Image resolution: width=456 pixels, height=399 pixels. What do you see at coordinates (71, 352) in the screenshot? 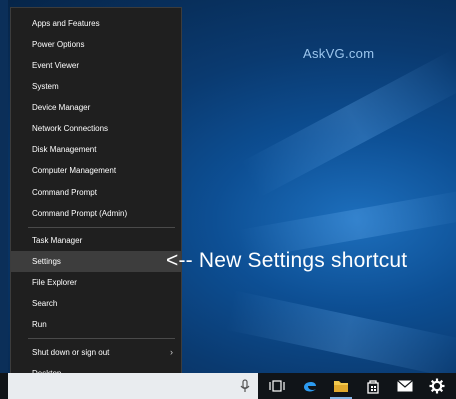
I see `menu-item-label: Shut down or sign out` at bounding box center [71, 352].